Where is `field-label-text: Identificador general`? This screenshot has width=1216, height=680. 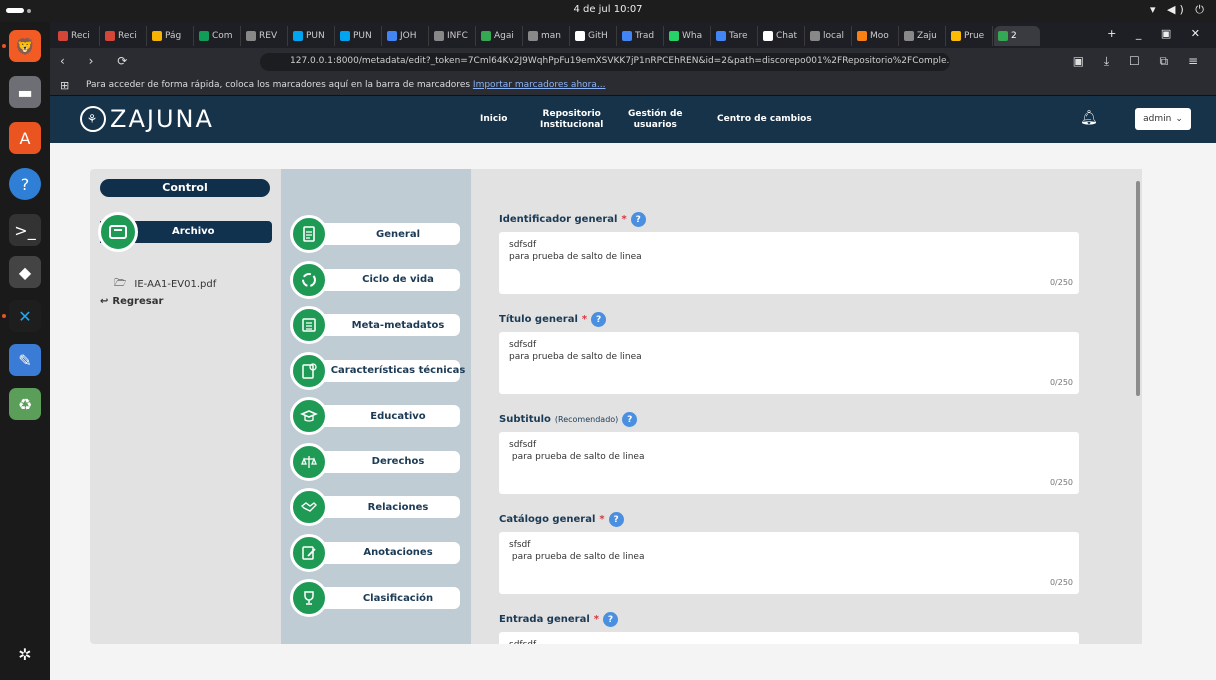 field-label-text: Identificador general is located at coordinates (558, 219).